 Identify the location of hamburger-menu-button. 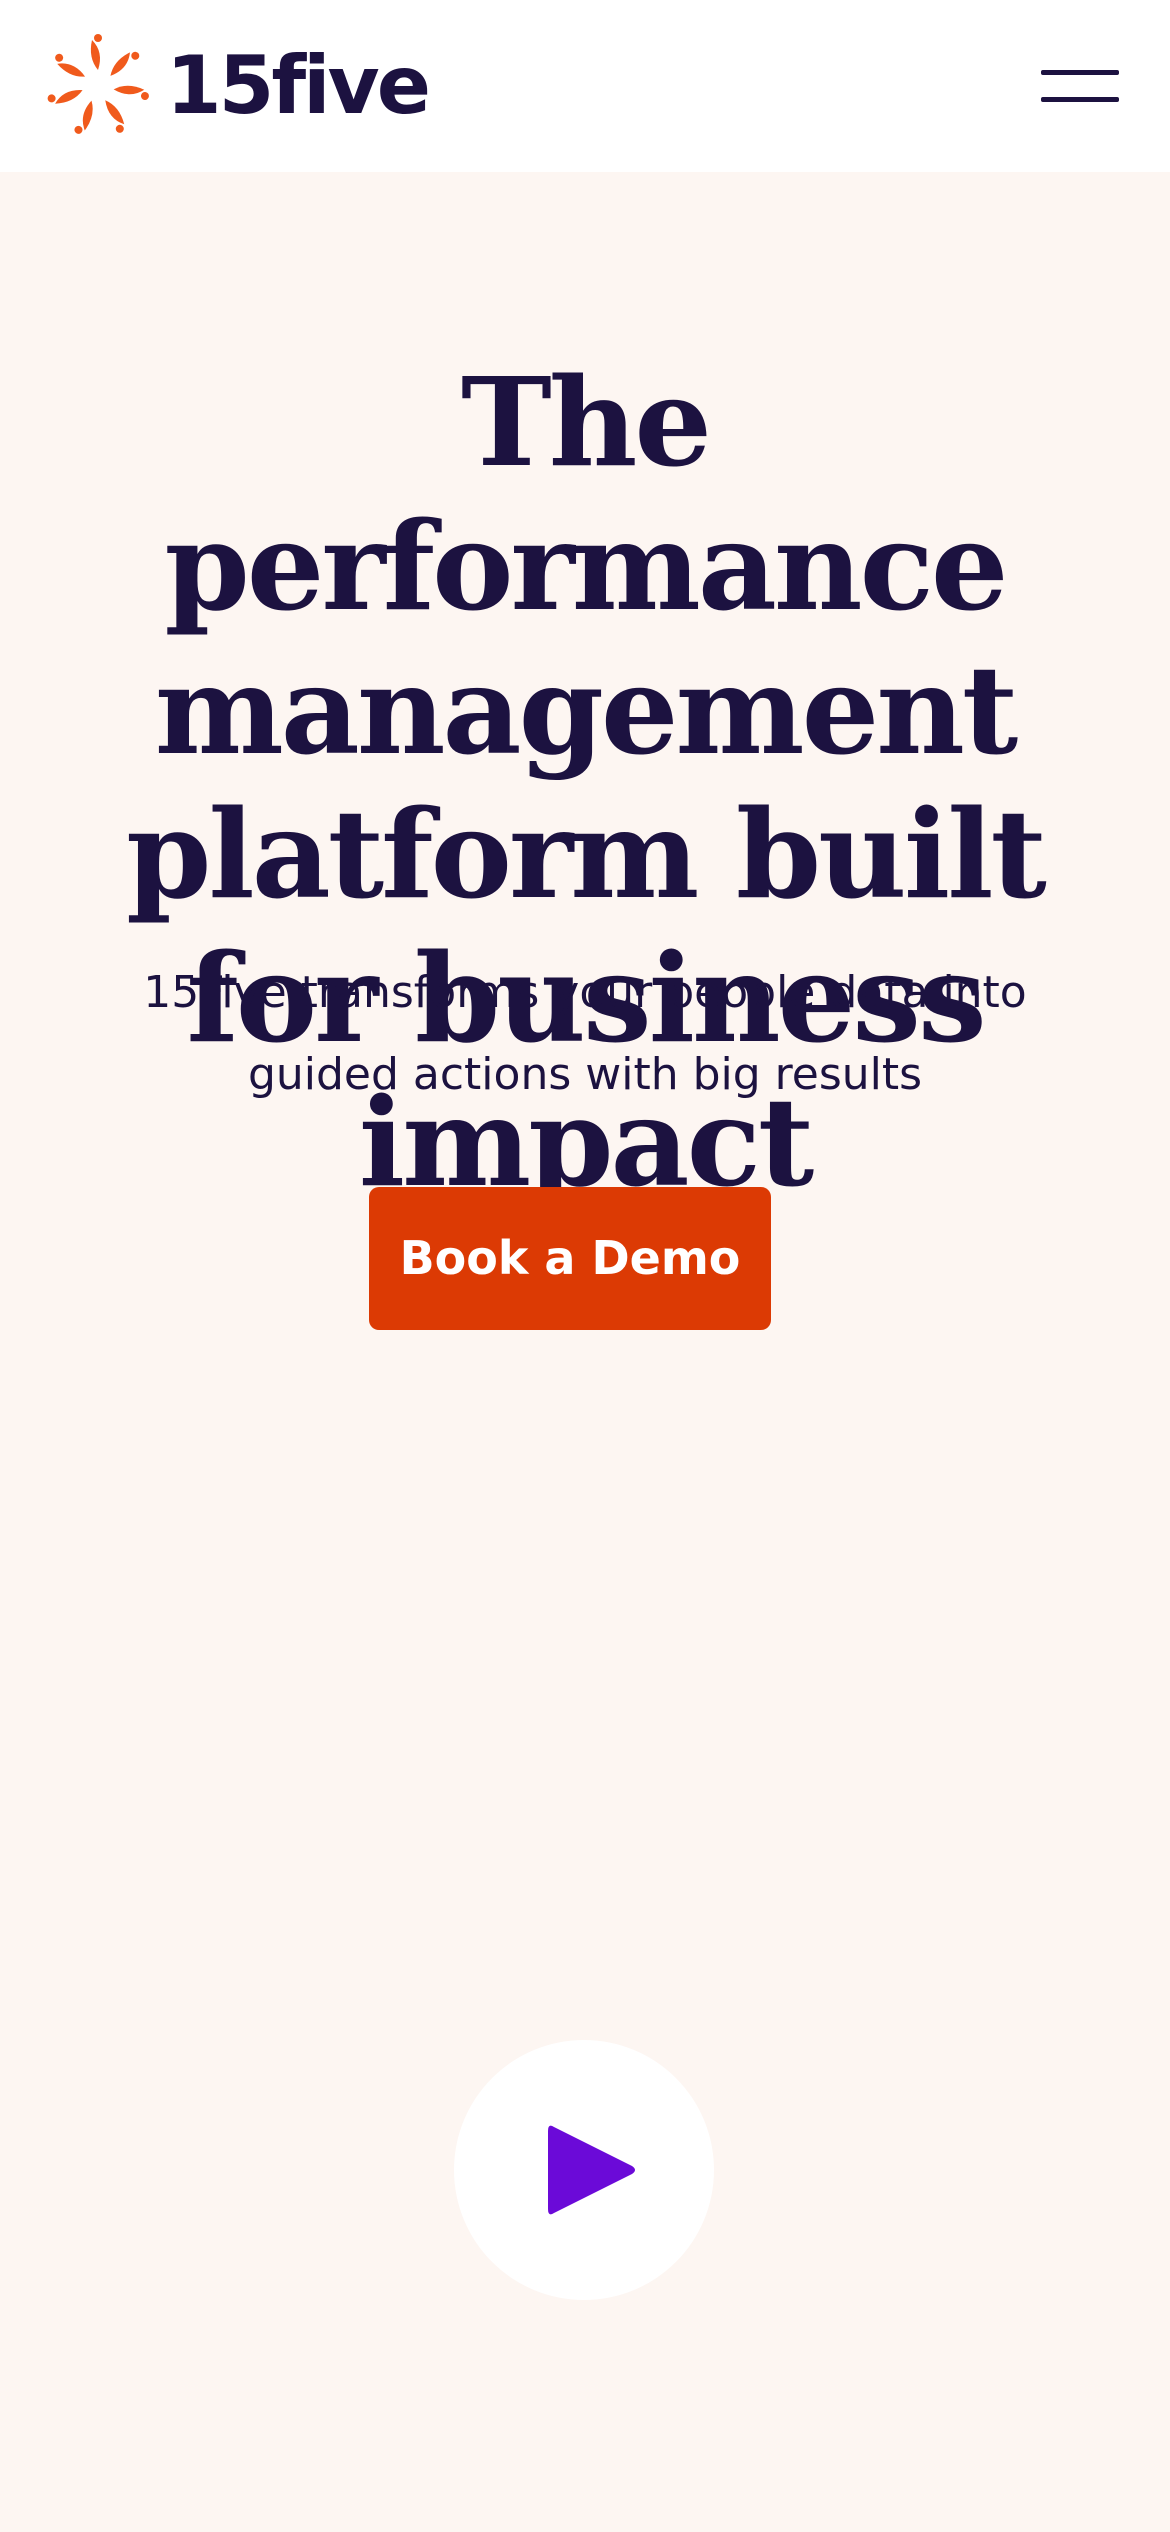
(1080, 86).